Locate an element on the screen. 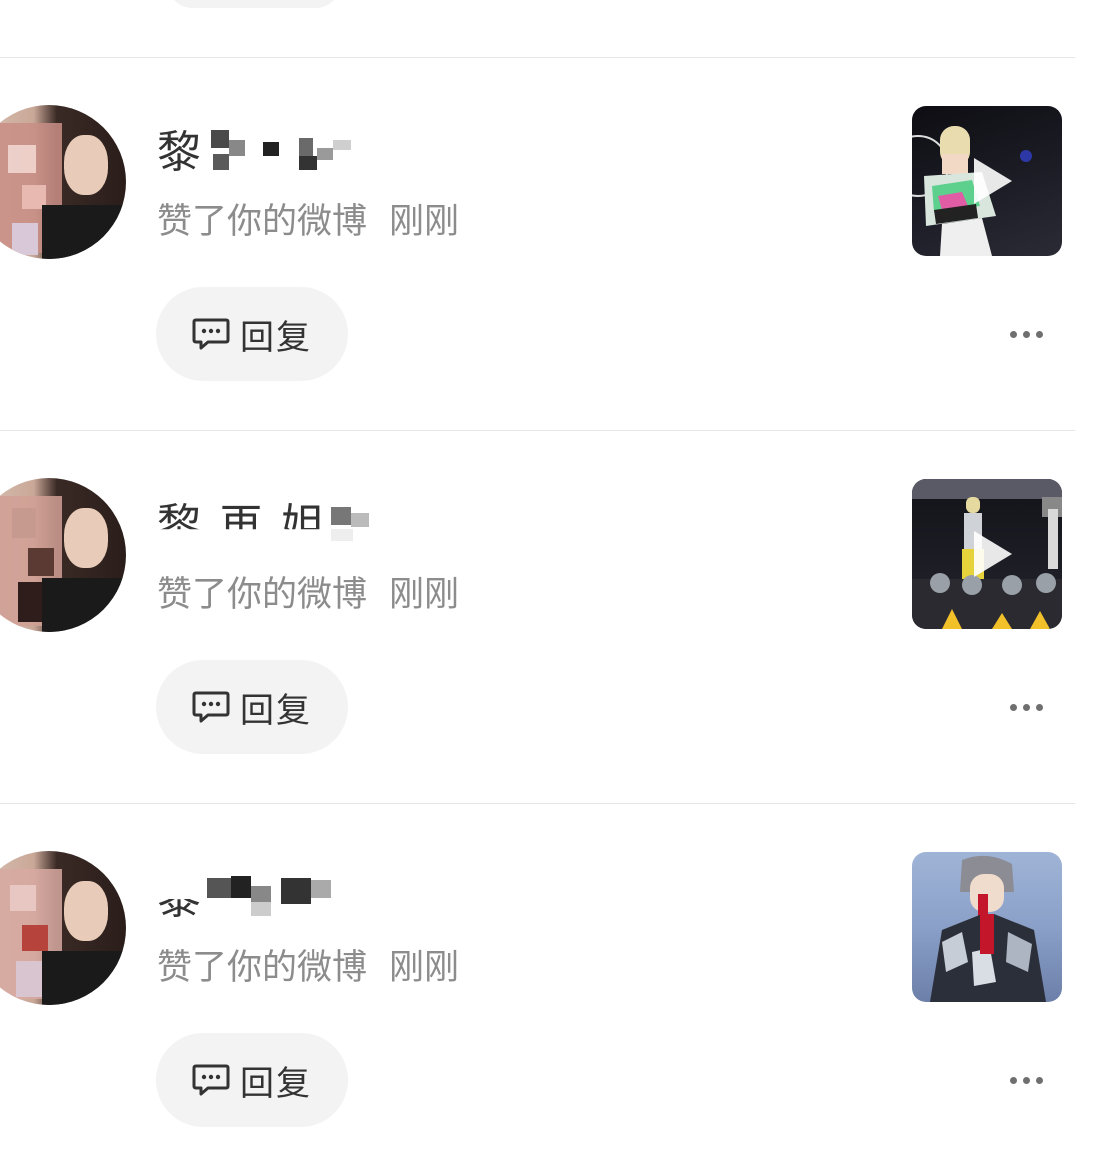  thumbnail-image is located at coordinates (988, 928).